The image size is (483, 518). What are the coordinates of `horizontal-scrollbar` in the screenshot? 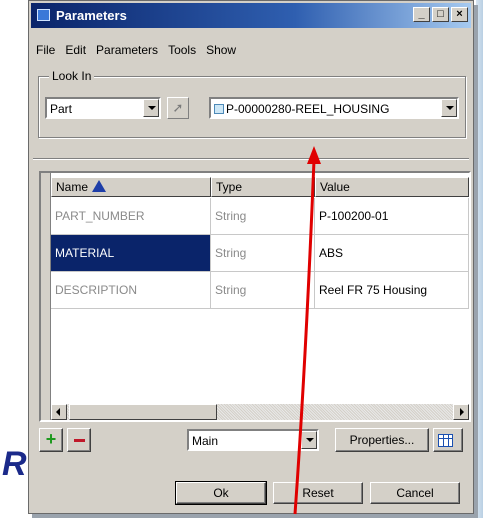 It's located at (260, 412).